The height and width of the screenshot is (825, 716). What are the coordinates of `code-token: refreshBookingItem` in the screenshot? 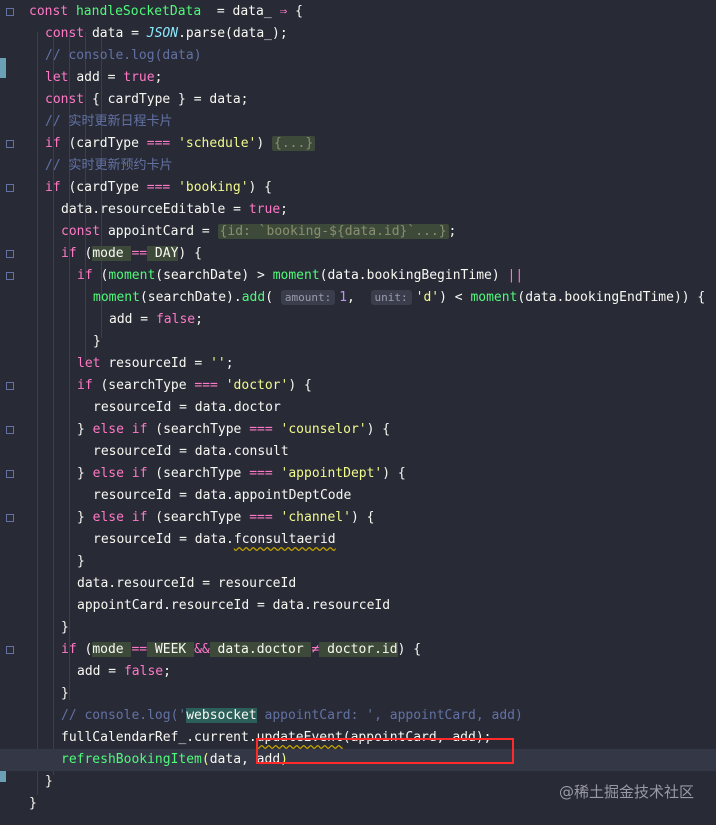 It's located at (131, 759).